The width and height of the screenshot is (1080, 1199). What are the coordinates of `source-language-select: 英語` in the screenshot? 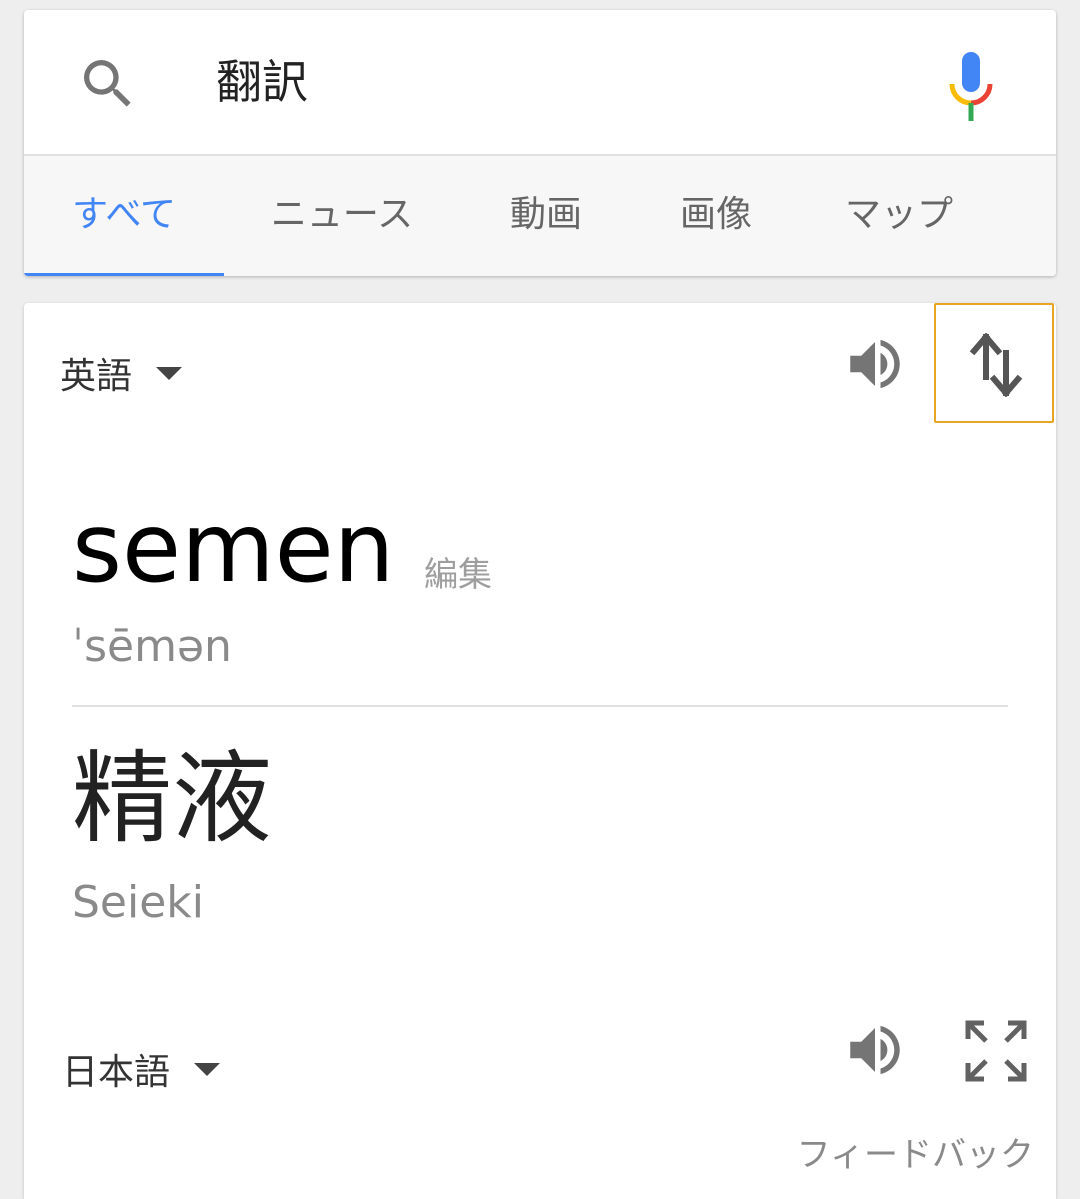 It's located at (121, 373).